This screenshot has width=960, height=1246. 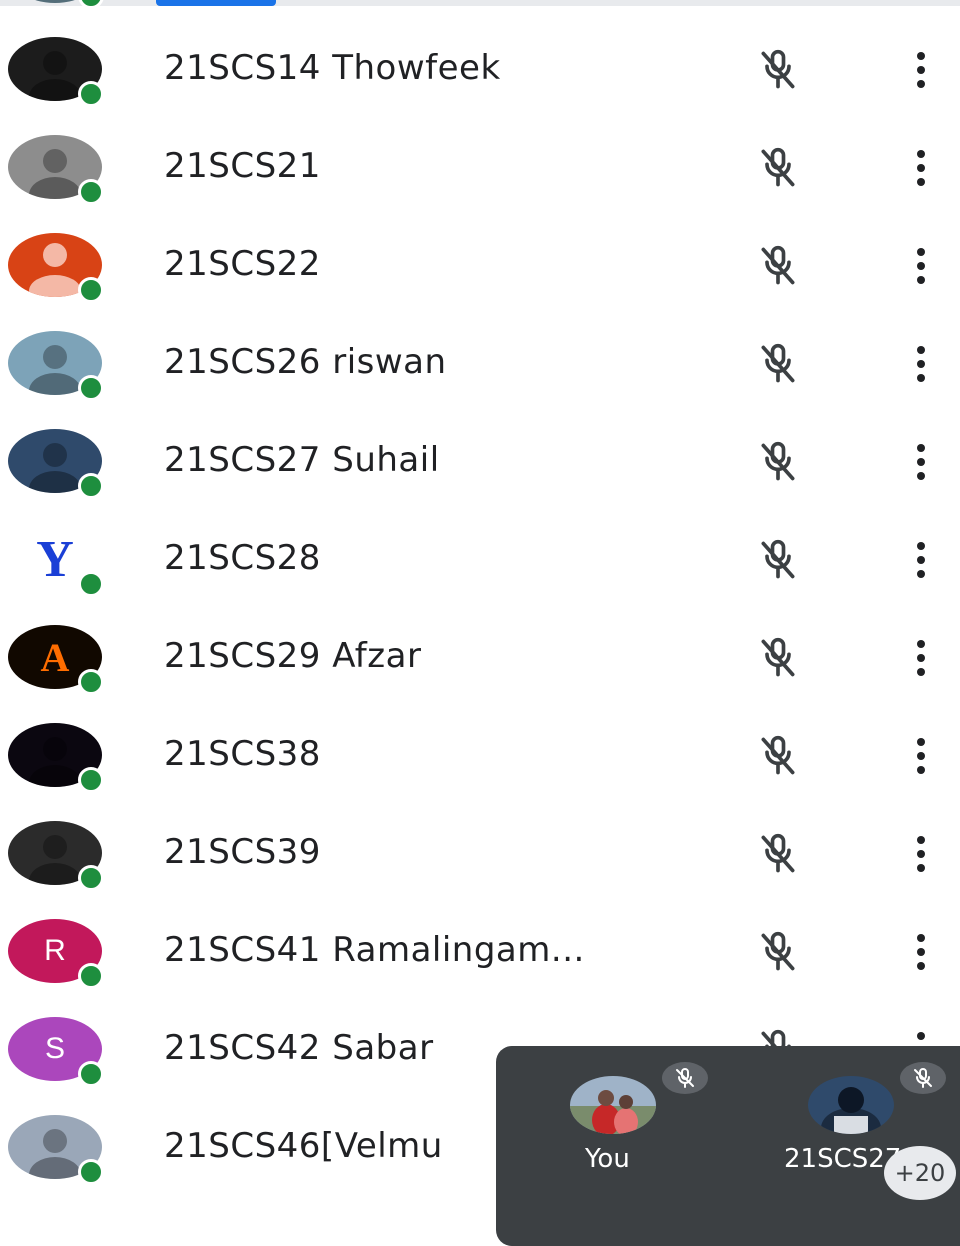 I want to click on participant-tile-mic-status, so click(x=923, y=1078).